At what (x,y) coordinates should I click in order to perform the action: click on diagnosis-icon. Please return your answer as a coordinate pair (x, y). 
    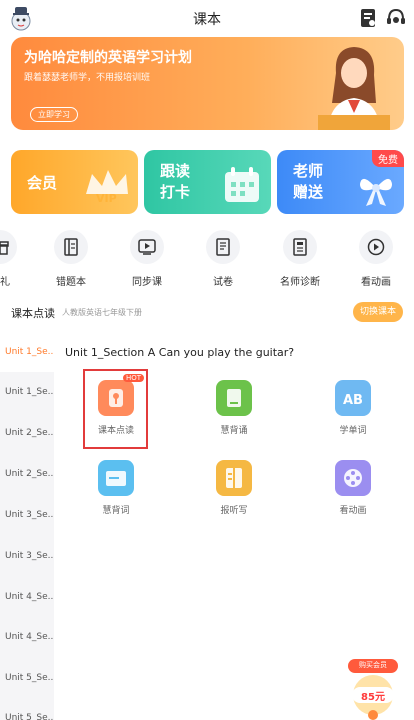
    Looking at the image, I should click on (300, 247).